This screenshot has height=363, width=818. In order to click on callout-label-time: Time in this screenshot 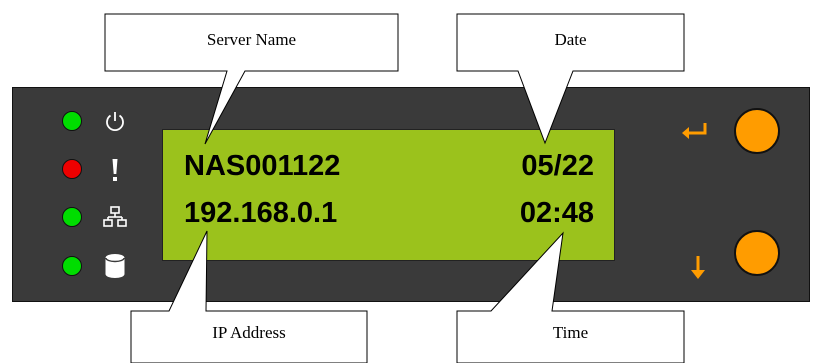, I will do `click(570, 332)`.